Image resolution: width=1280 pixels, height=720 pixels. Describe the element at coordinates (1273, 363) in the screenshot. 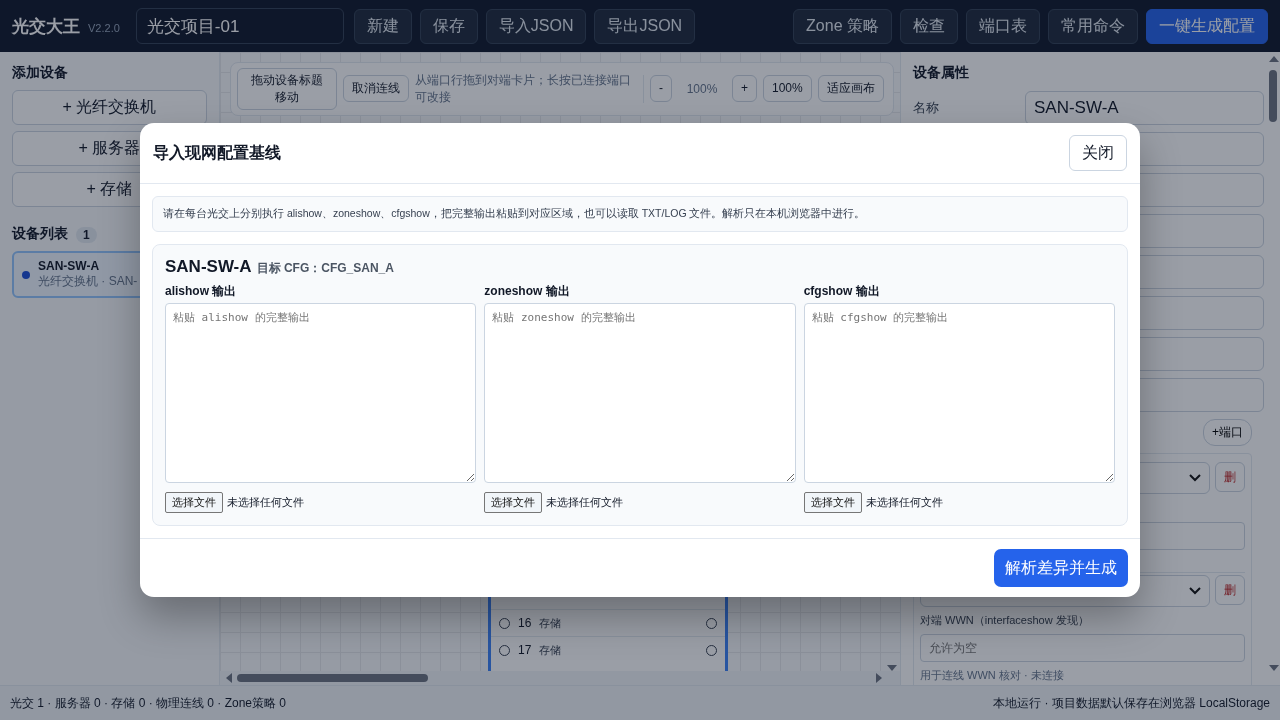

I see `vertical-scrollbar` at that location.